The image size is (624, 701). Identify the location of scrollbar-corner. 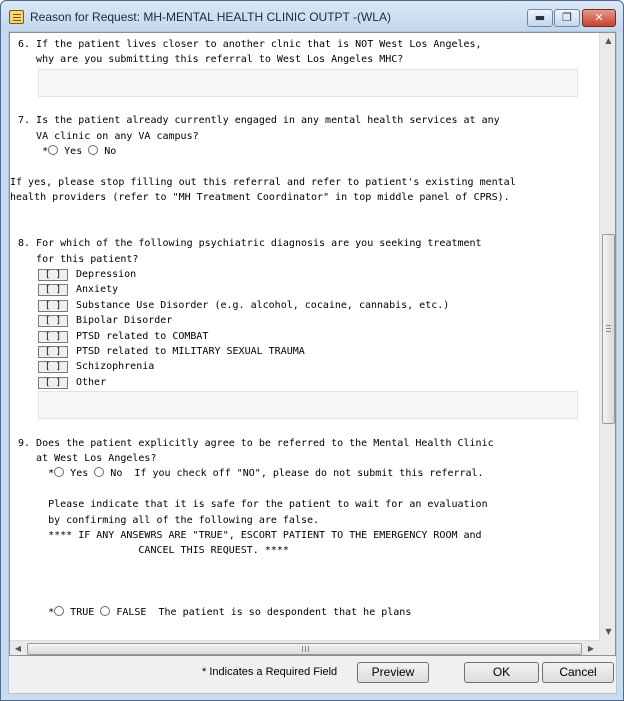
(607, 647).